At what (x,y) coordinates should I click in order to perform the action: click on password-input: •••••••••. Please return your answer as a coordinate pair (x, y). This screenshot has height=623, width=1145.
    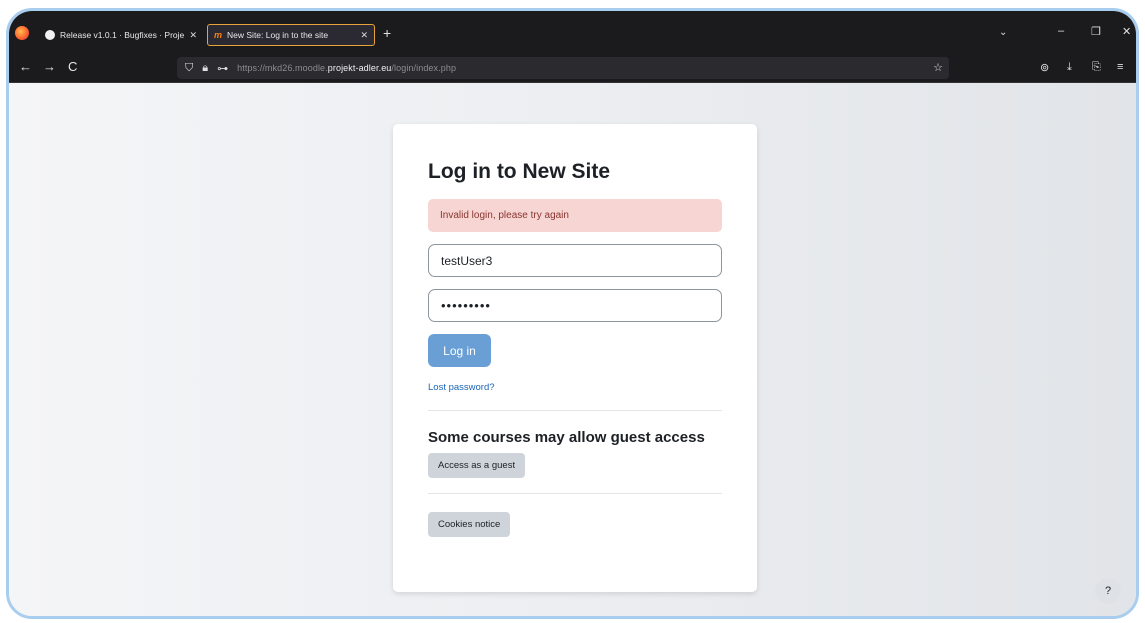
    Looking at the image, I should click on (575, 305).